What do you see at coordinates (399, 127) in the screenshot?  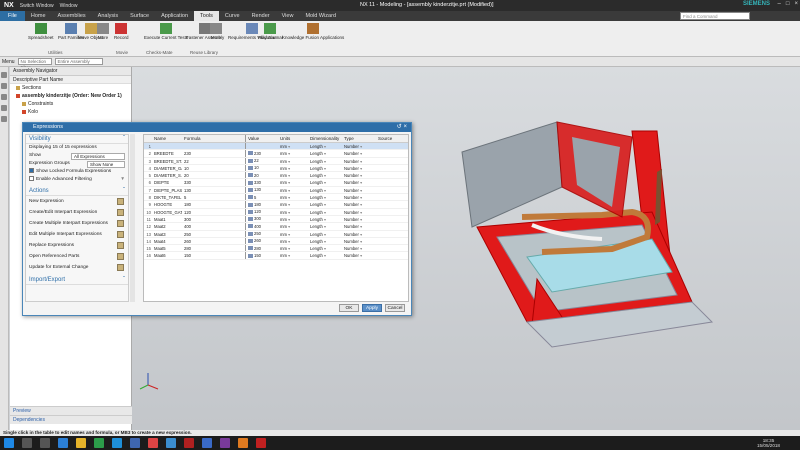 I see `reset-icon: ↺` at bounding box center [399, 127].